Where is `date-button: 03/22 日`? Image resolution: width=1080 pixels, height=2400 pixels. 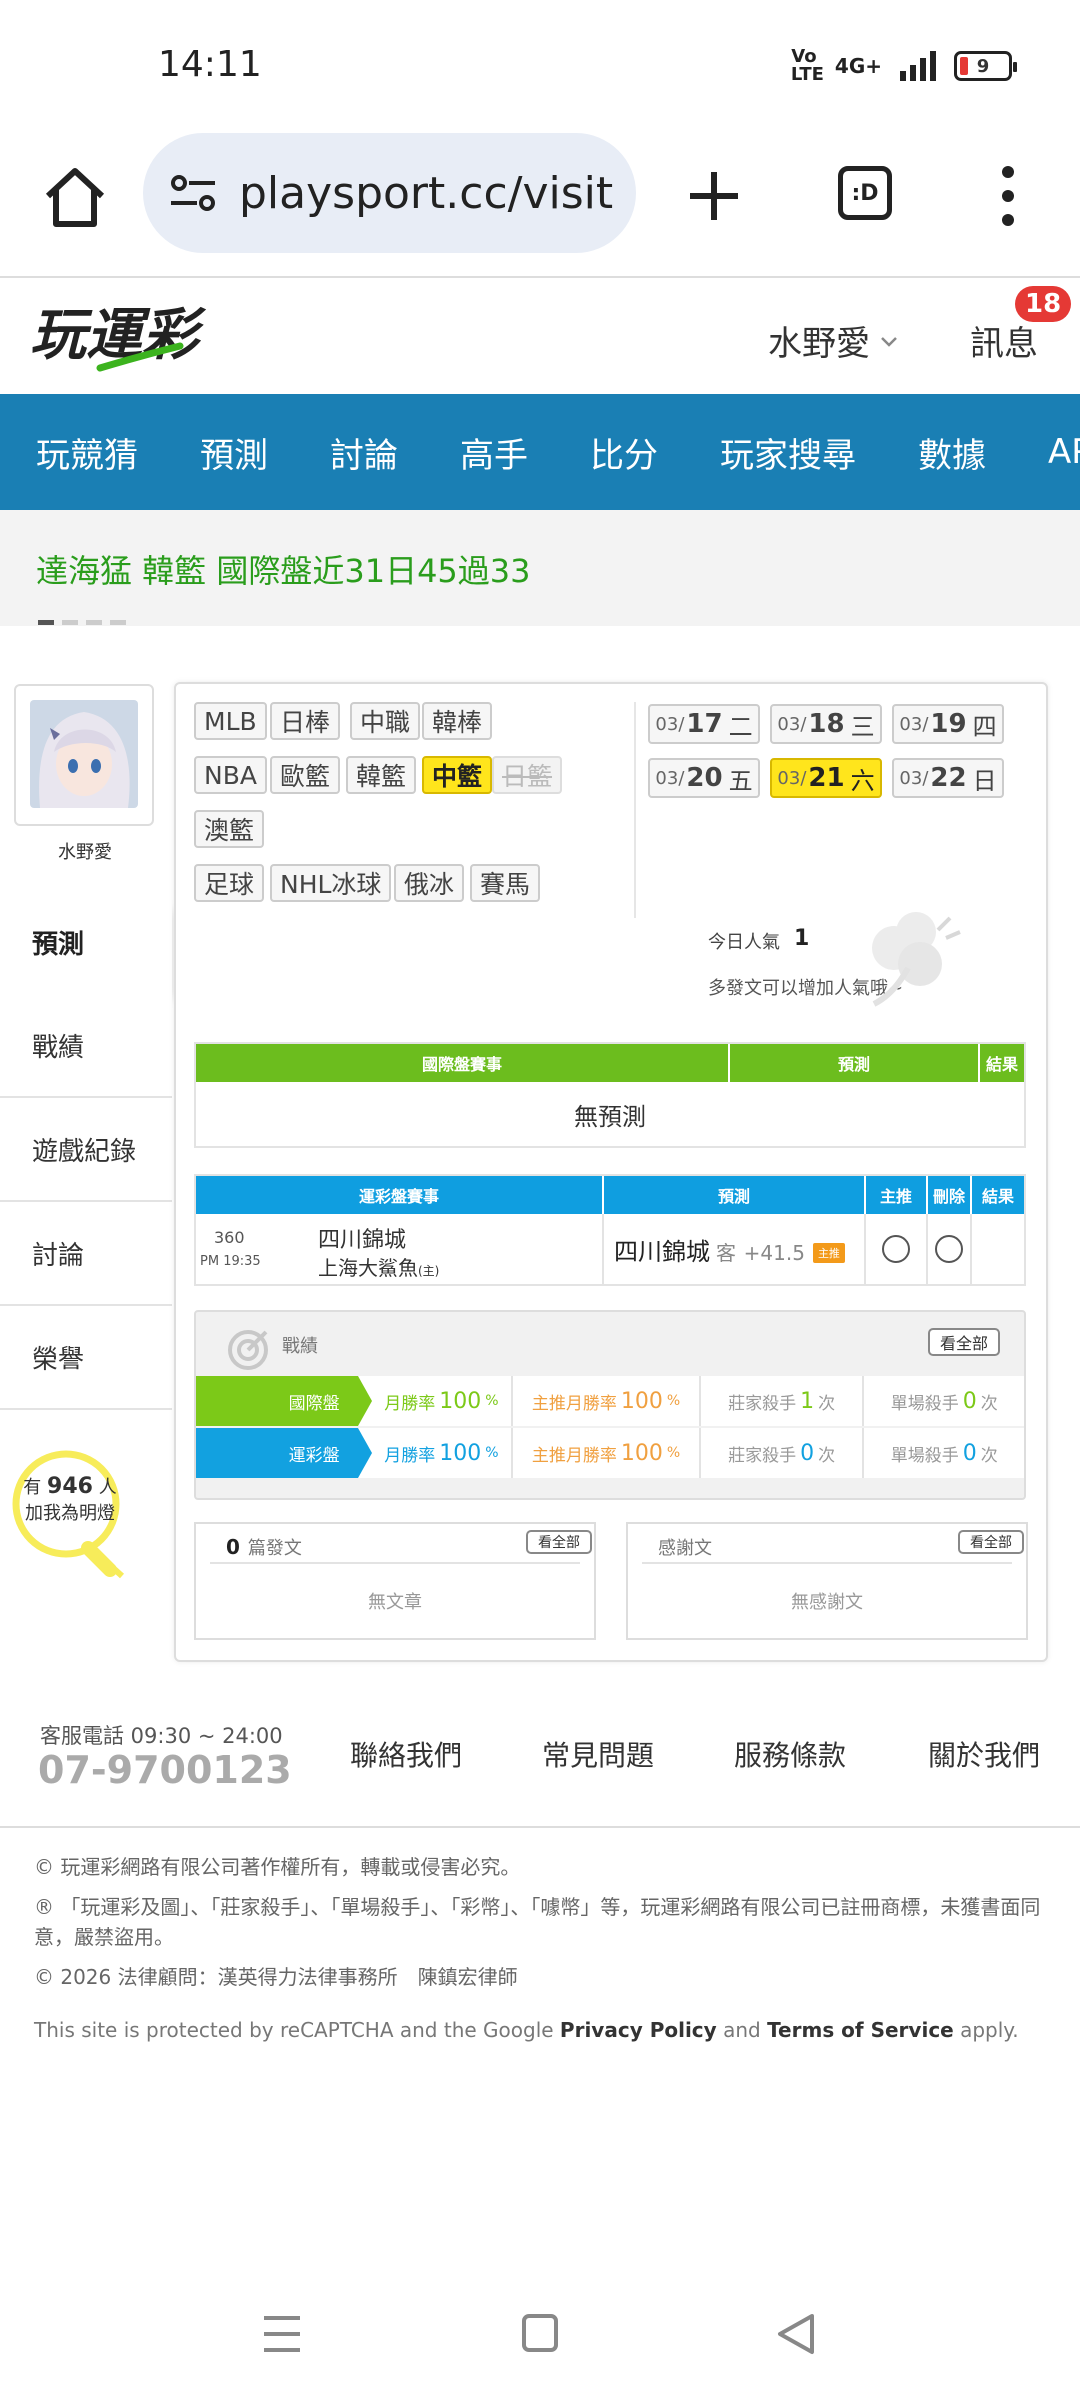
date-button: 03/22 日 is located at coordinates (948, 778).